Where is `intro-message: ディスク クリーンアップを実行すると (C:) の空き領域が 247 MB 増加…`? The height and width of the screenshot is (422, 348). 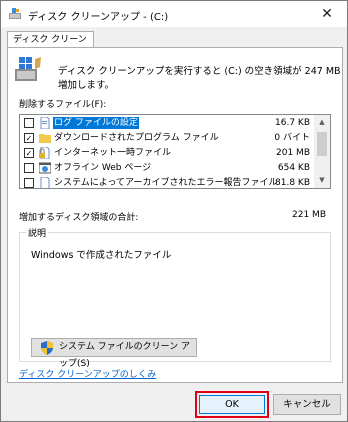
intro-message: ディスク クリーンアップを実行すると (C:) の空き領域が 247 MB 増加… is located at coordinates (199, 78).